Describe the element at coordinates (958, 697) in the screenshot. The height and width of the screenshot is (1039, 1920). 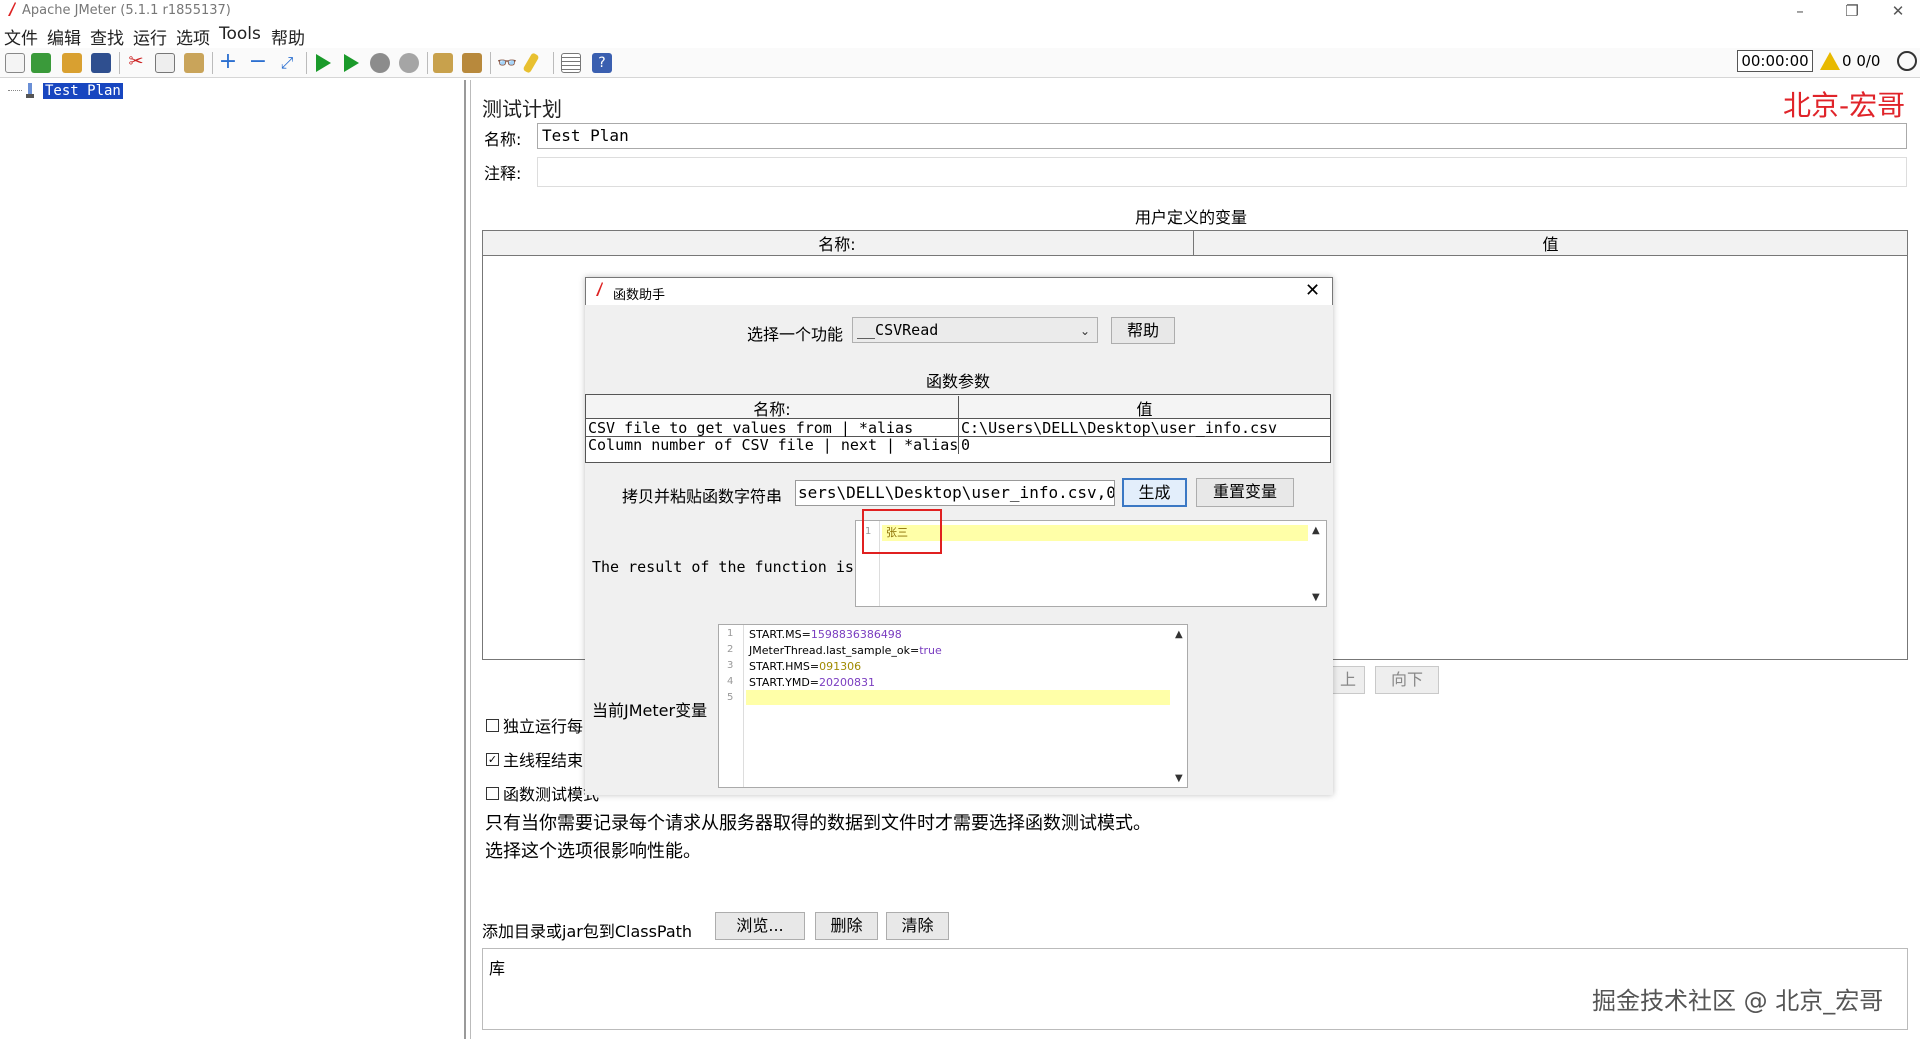
I see `vars-current-line` at that location.